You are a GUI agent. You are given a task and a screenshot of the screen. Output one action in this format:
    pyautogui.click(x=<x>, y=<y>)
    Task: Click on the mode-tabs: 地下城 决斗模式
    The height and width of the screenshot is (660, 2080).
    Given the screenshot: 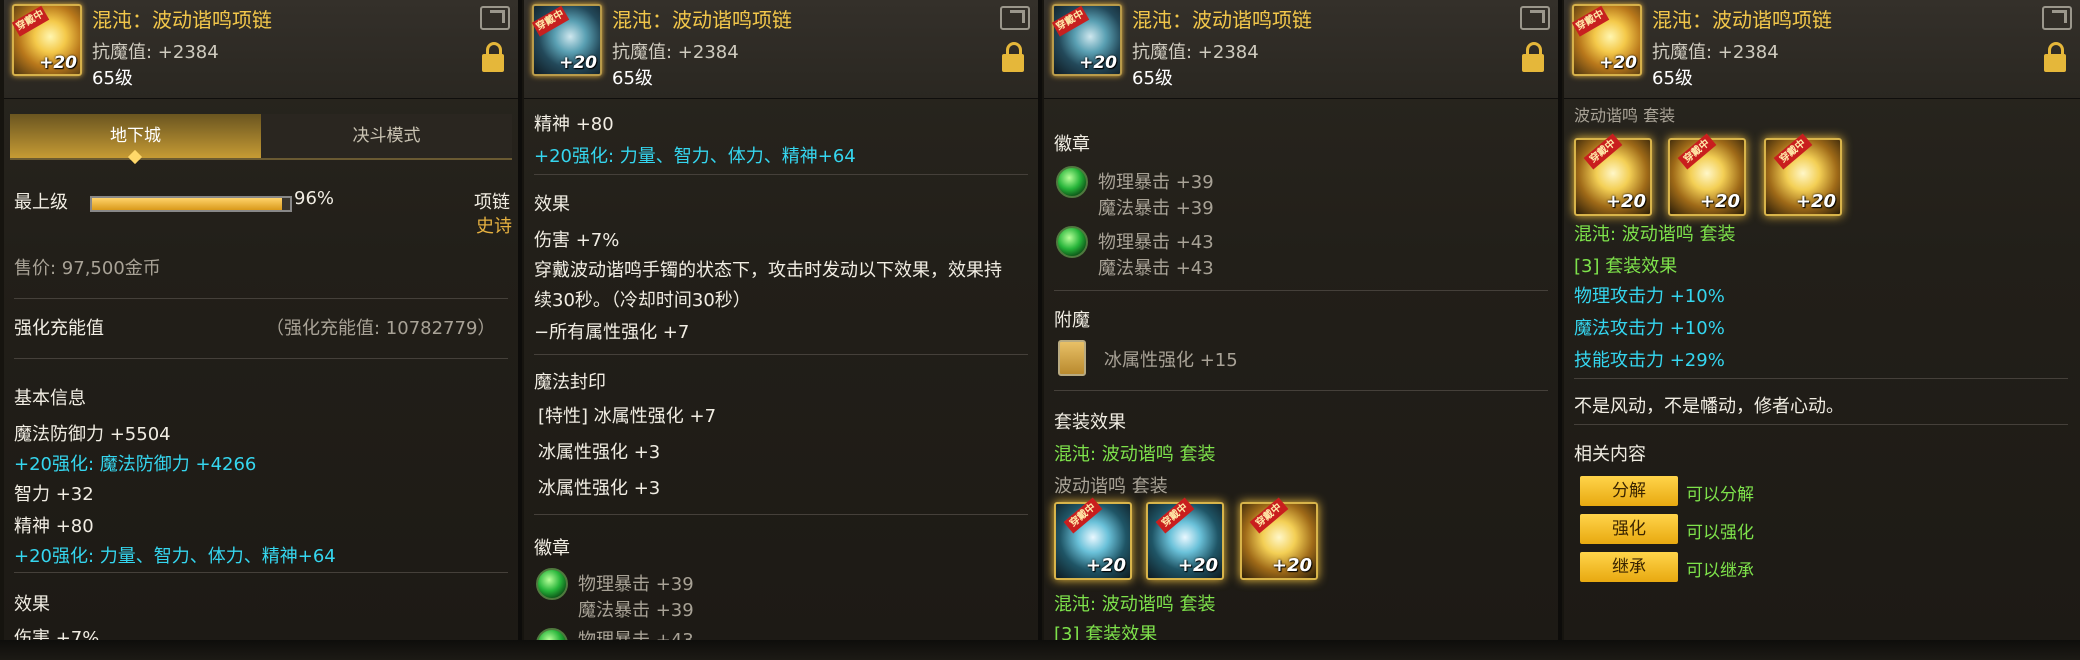 What is the action you would take?
    pyautogui.click(x=261, y=139)
    